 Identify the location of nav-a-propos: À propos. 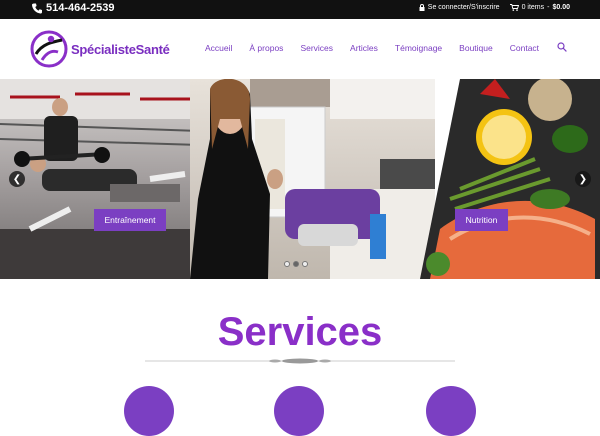
(266, 48).